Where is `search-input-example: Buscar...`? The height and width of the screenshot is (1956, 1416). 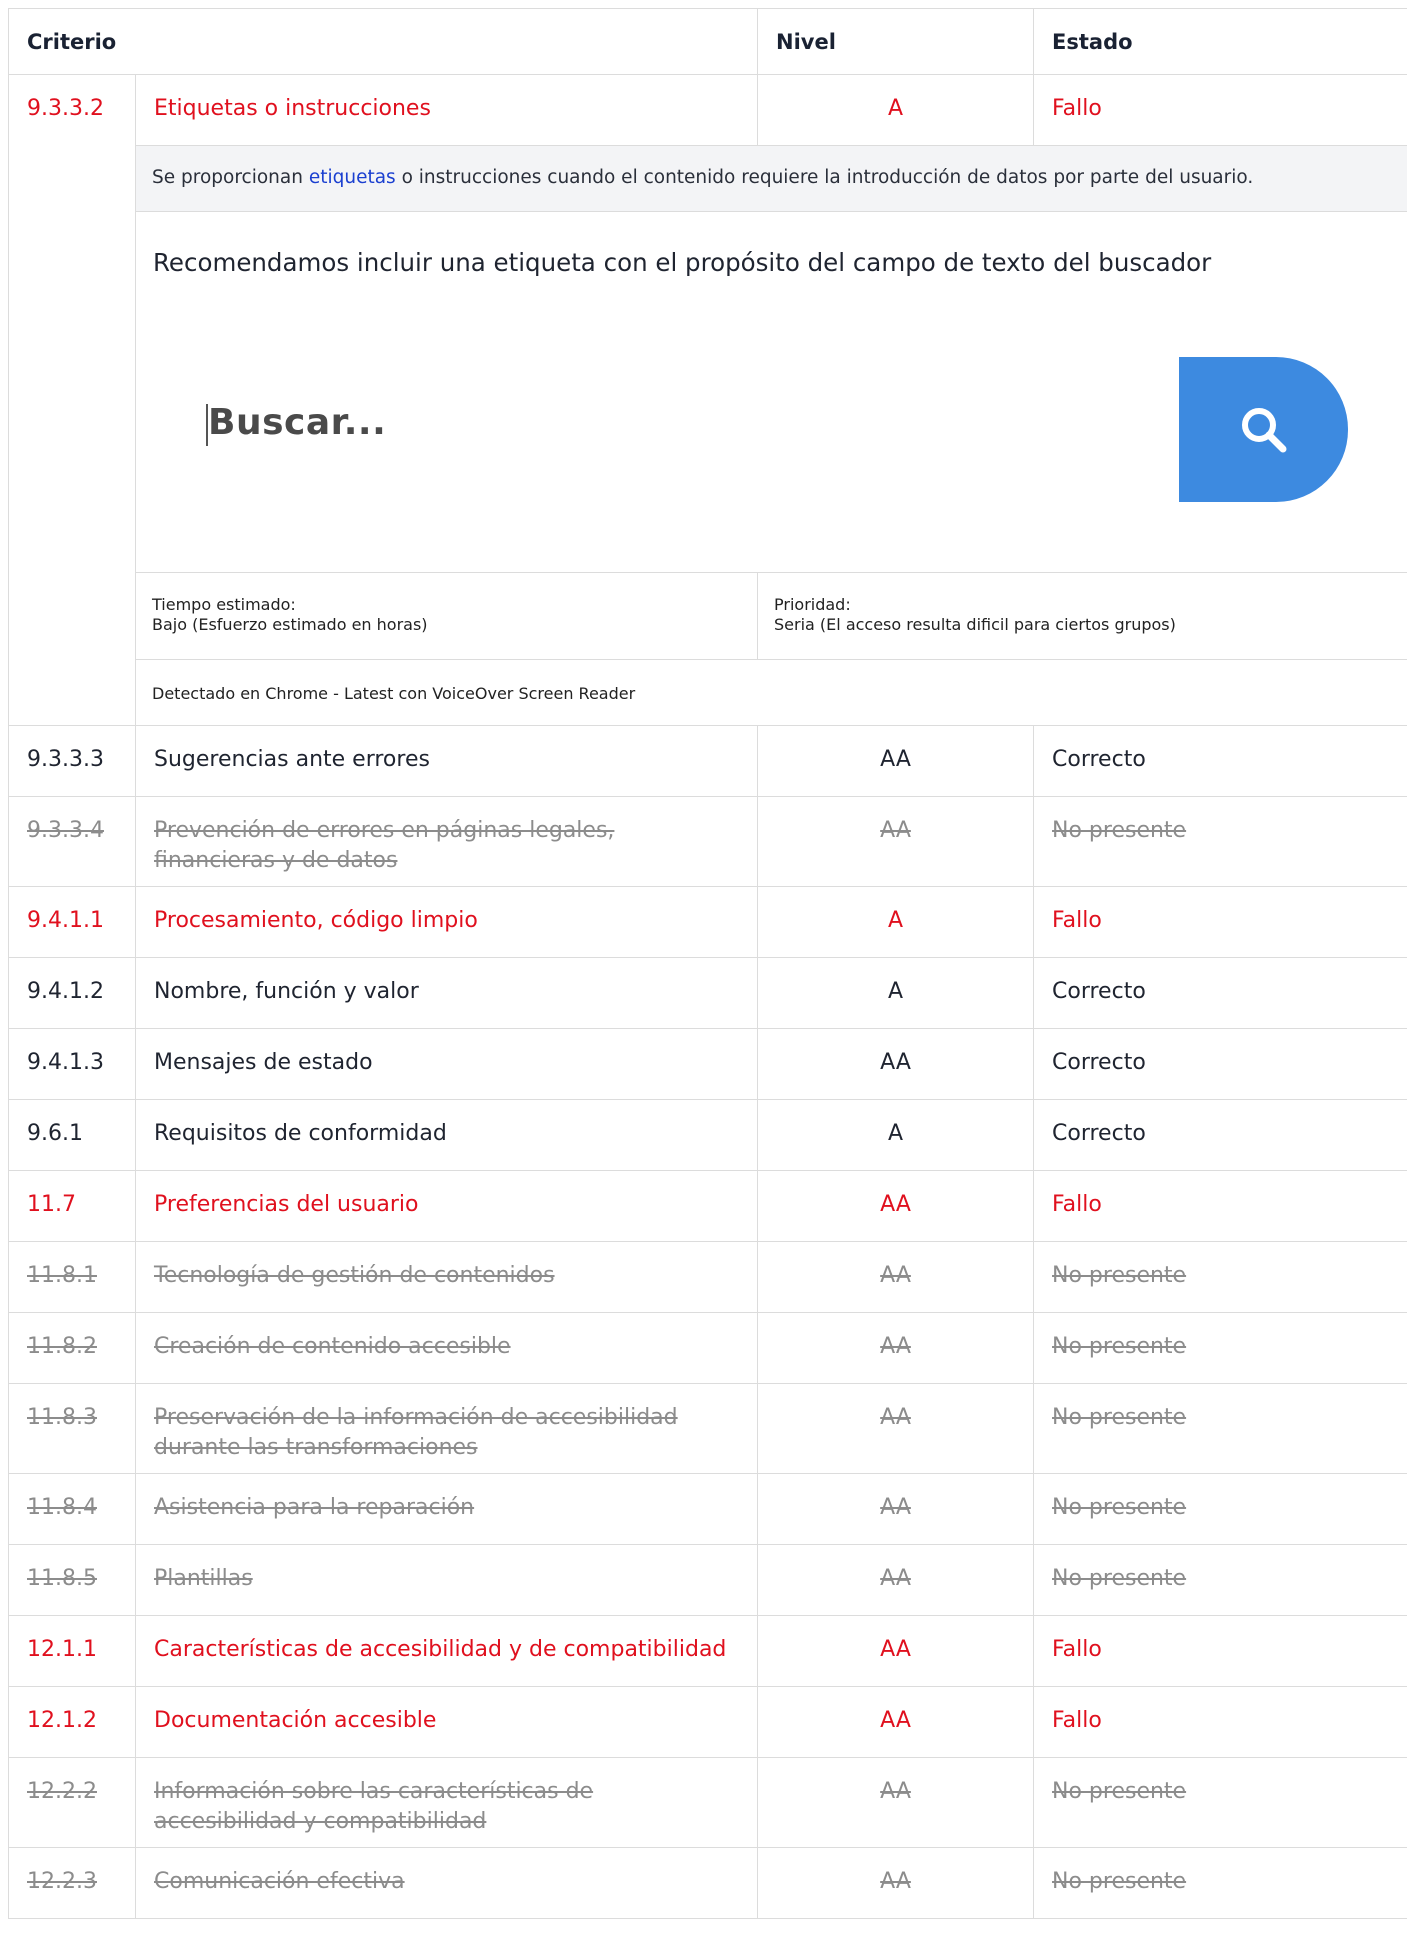
search-input-example: Buscar... is located at coordinates (356, 427).